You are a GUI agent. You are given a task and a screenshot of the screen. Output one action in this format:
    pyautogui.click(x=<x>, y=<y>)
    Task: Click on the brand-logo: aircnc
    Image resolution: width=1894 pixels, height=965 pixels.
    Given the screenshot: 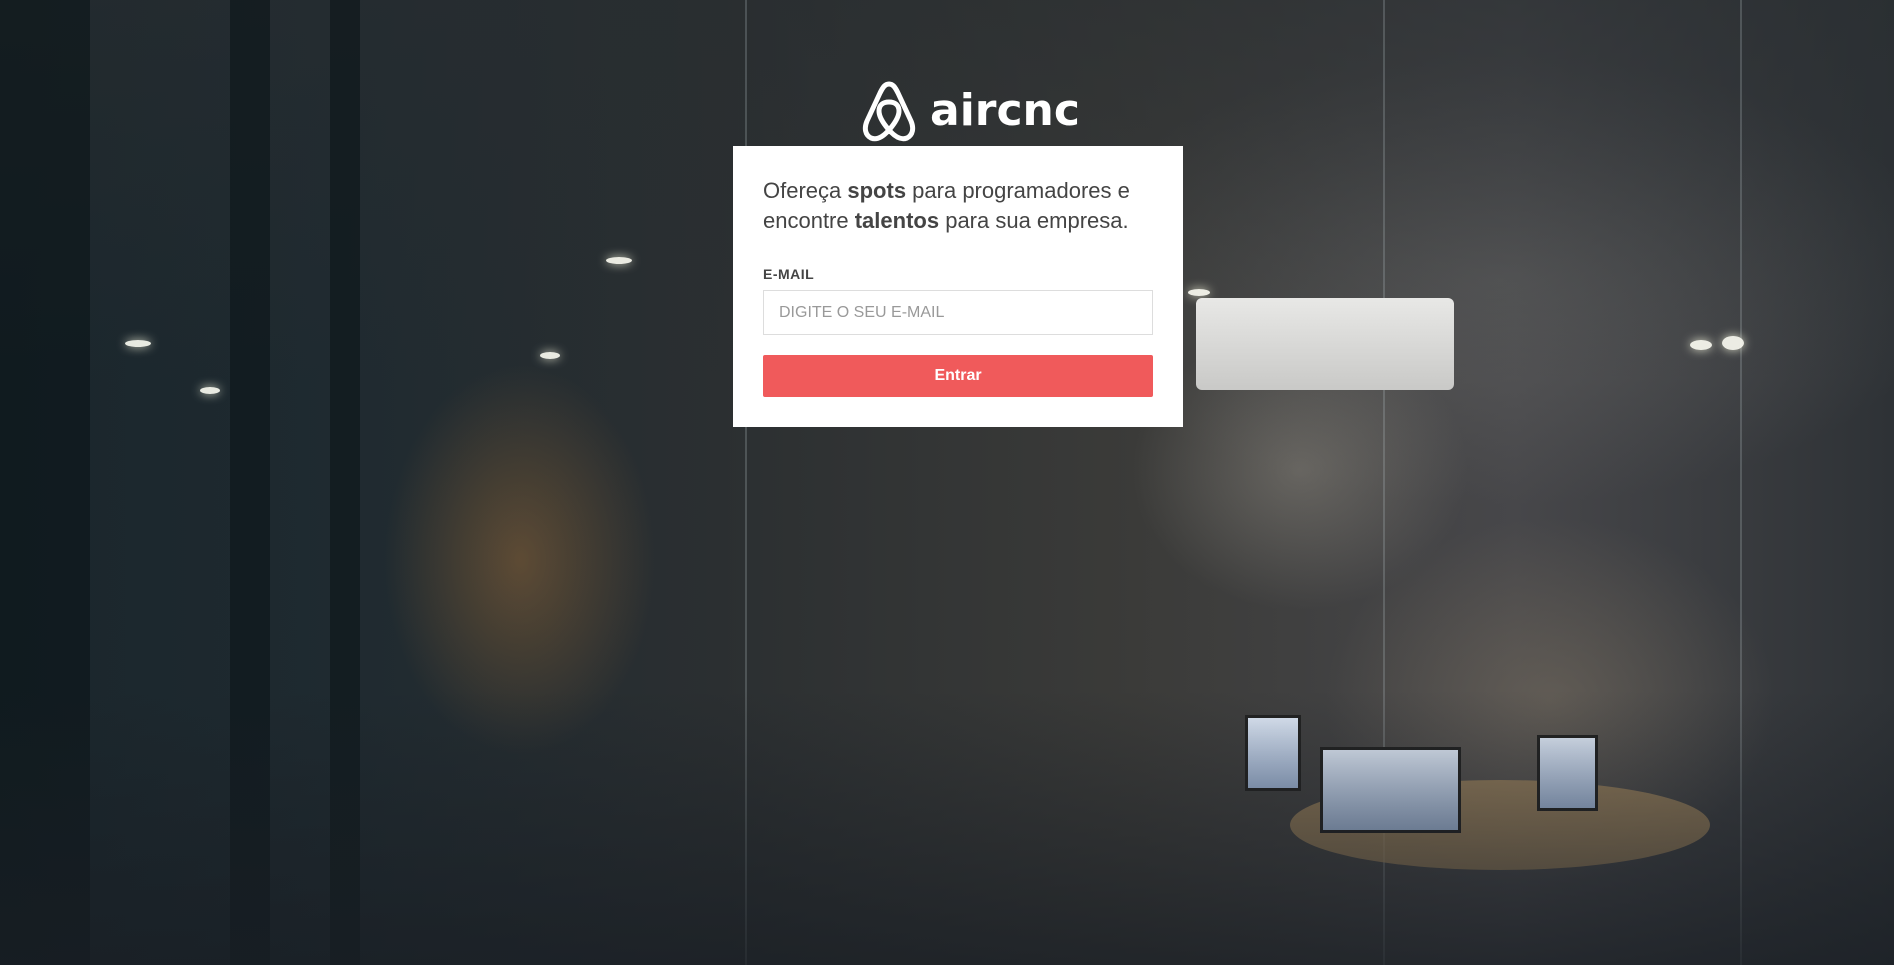 What is the action you would take?
    pyautogui.click(x=969, y=111)
    